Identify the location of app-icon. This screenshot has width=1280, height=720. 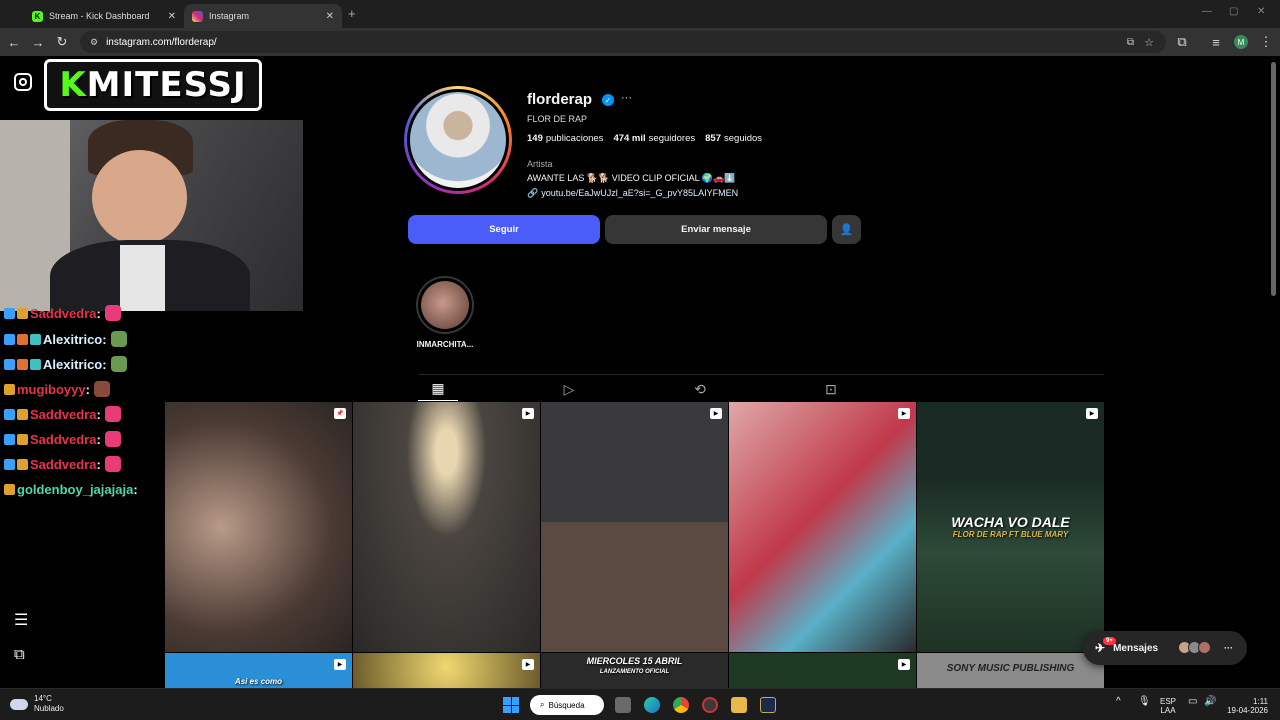
(768, 705).